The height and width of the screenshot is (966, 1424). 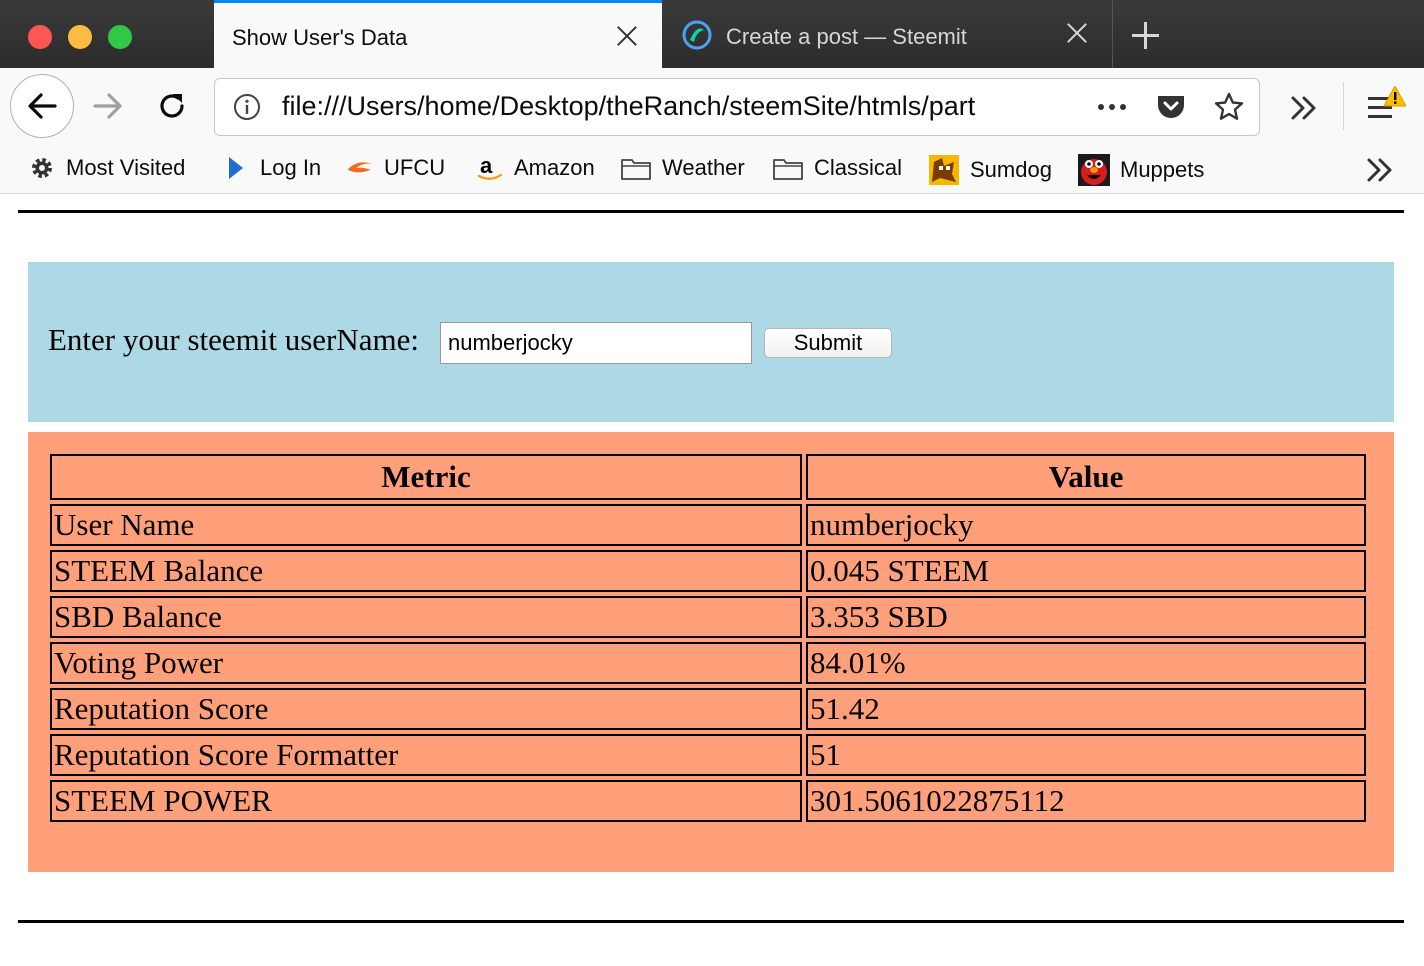 What do you see at coordinates (1229, 107) in the screenshot?
I see `bookmark-star-icon` at bounding box center [1229, 107].